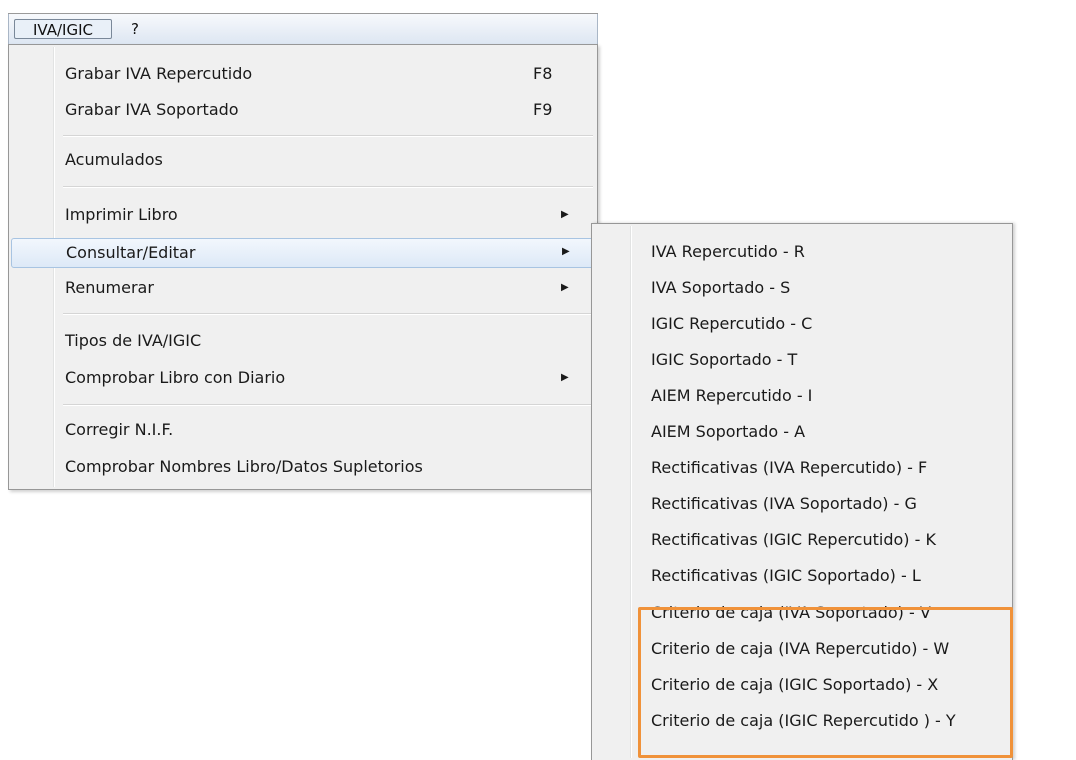 Image resolution: width=1076 pixels, height=760 pixels. Describe the element at coordinates (303, 110) in the screenshot. I see `menu-item-grabar-iva-soportado: Grabar IVA Soportado F9` at that location.